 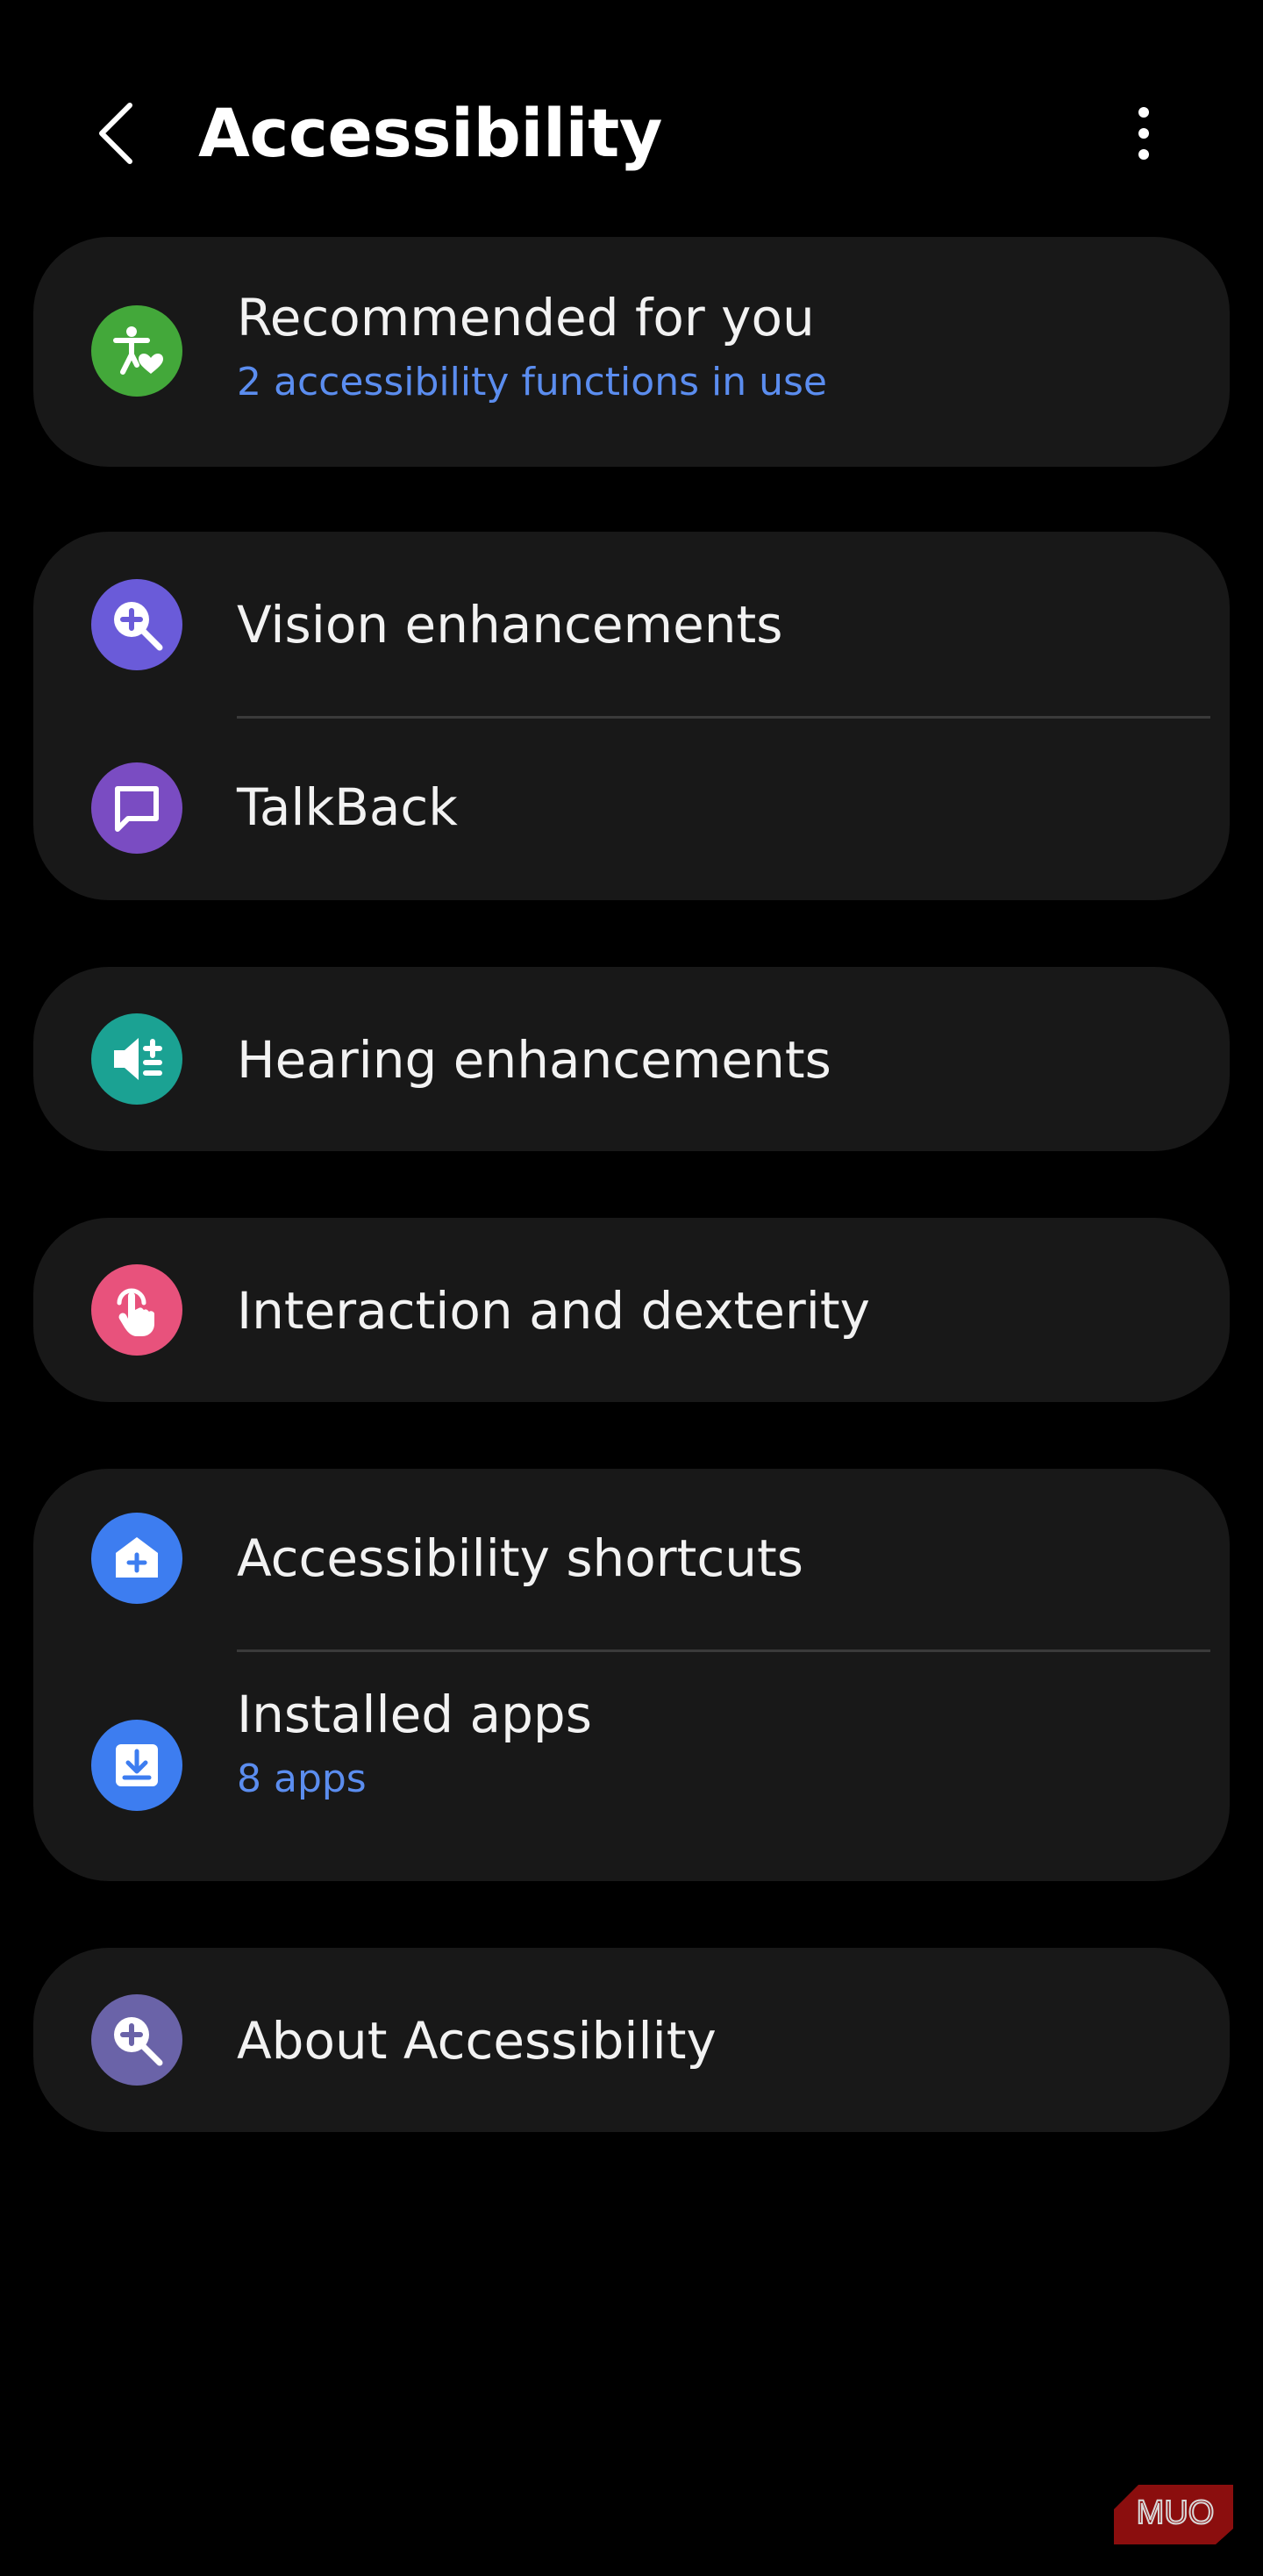 I want to click on list-item-label: Accessibility shortcuts, so click(x=520, y=1558).